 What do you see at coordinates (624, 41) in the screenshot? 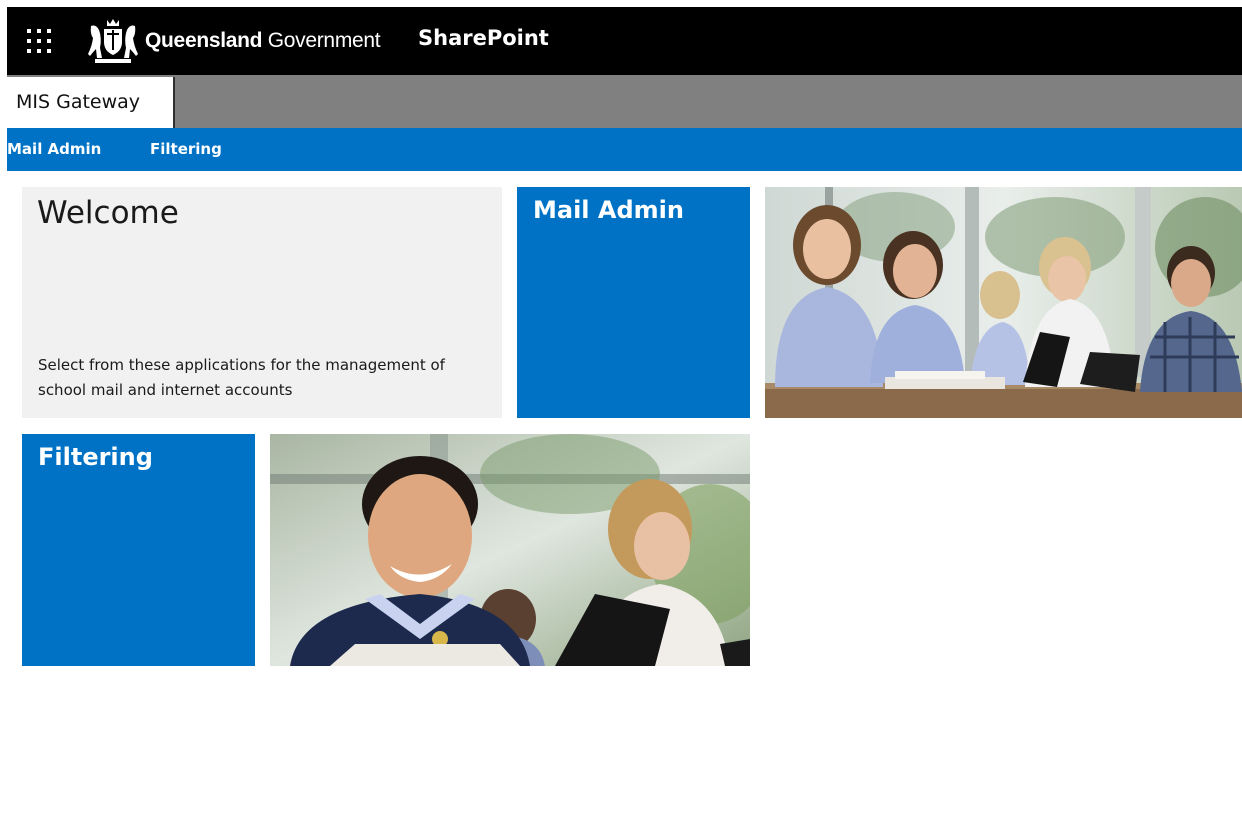
I see `suite-bar: Queensland Government SharePoint` at bounding box center [624, 41].